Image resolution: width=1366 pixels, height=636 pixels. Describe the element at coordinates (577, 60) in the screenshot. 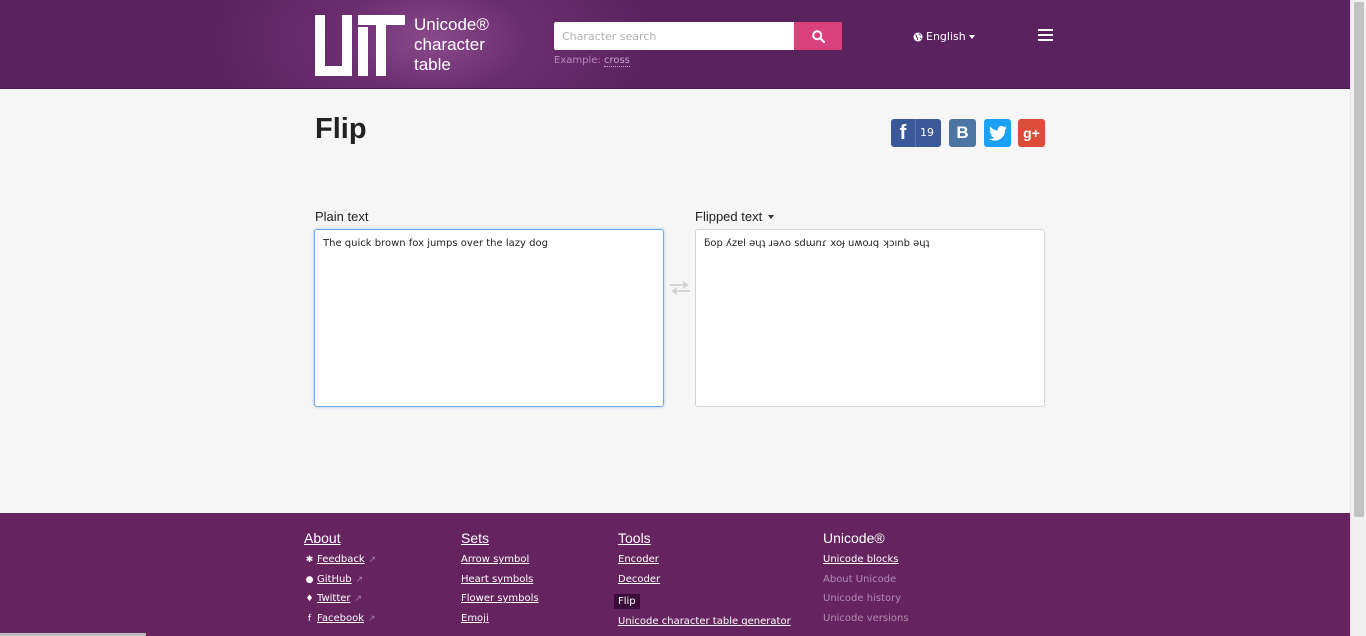

I see `example-label: Example:` at that location.